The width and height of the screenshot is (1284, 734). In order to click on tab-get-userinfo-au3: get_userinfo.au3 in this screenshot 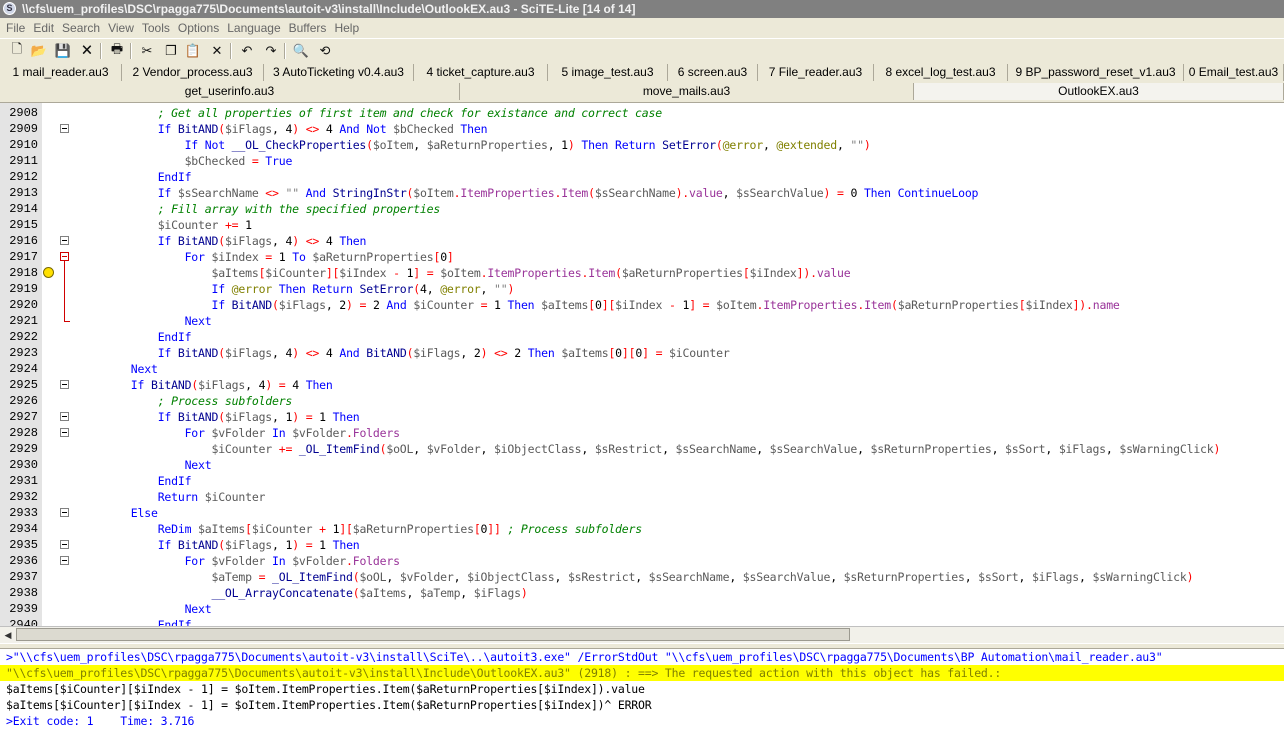, I will do `click(230, 91)`.